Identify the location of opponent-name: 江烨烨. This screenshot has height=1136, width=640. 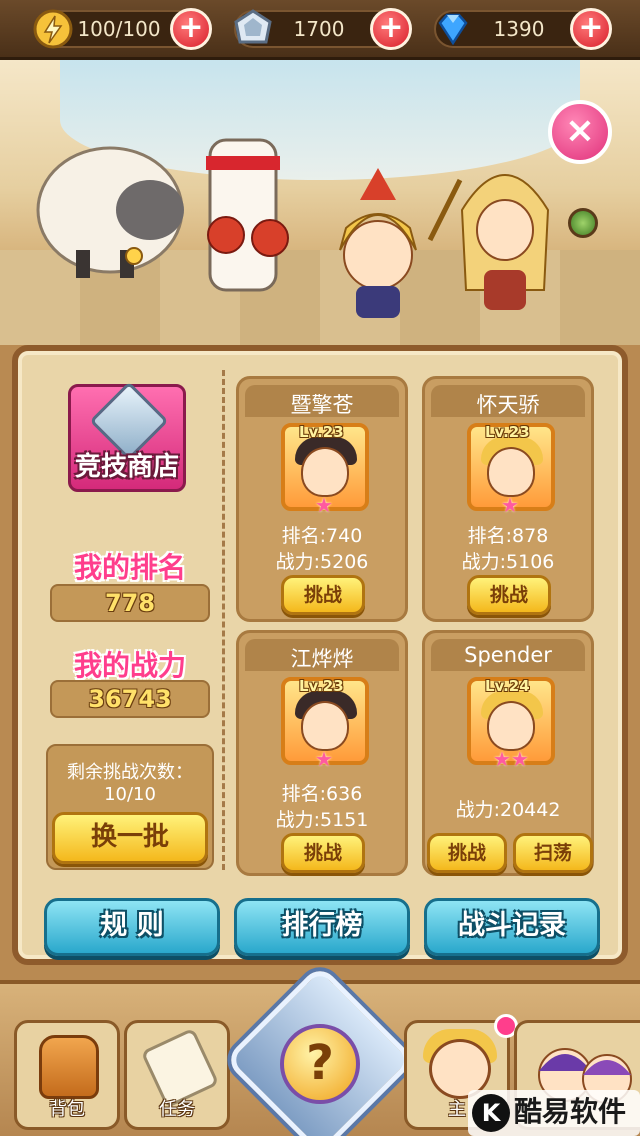
(322, 659).